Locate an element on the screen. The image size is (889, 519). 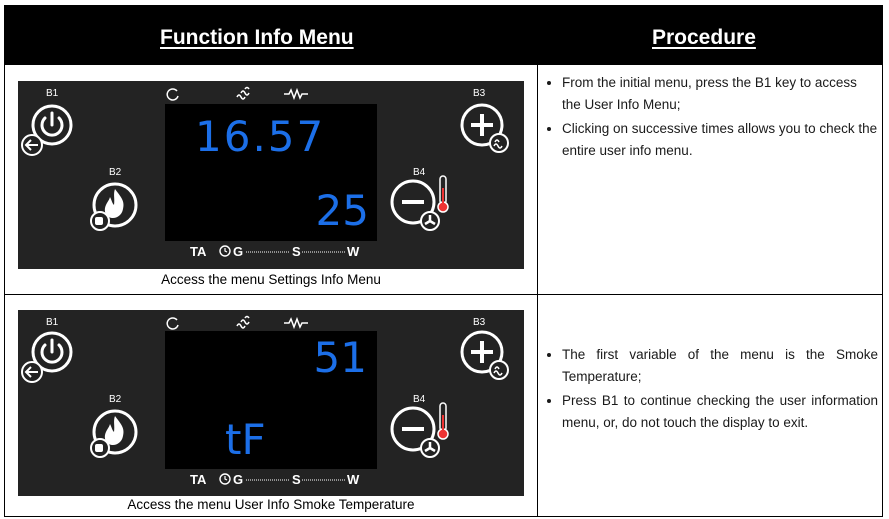
row-divider-top is located at coordinates (443, 64).